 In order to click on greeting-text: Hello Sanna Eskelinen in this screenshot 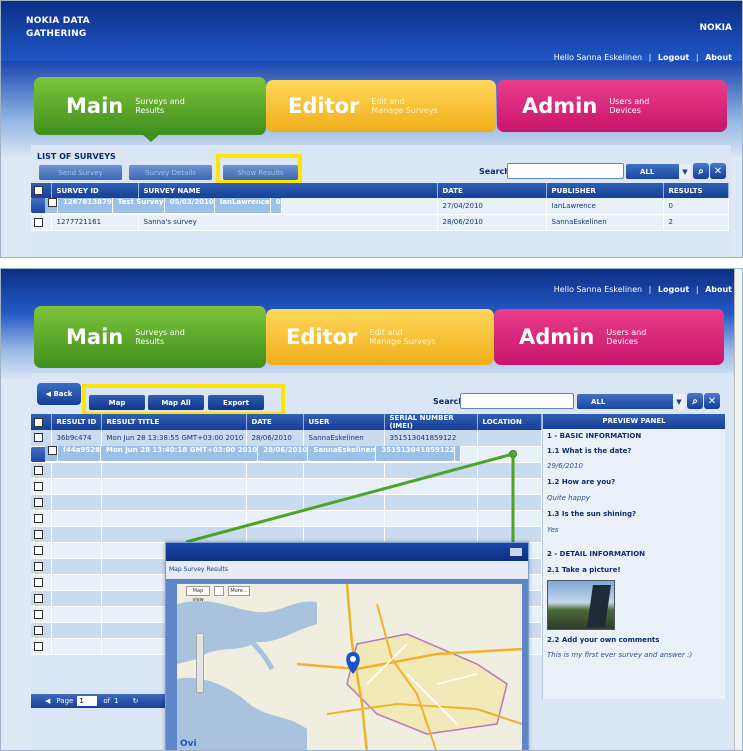, I will do `click(598, 57)`.